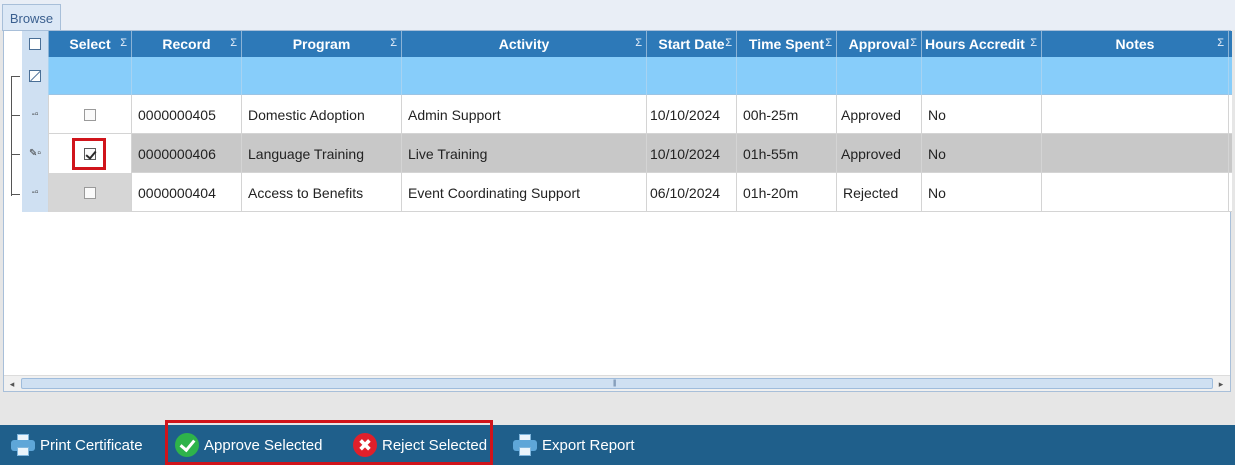 The height and width of the screenshot is (465, 1235). I want to click on grip-icon: |||, so click(615, 383).